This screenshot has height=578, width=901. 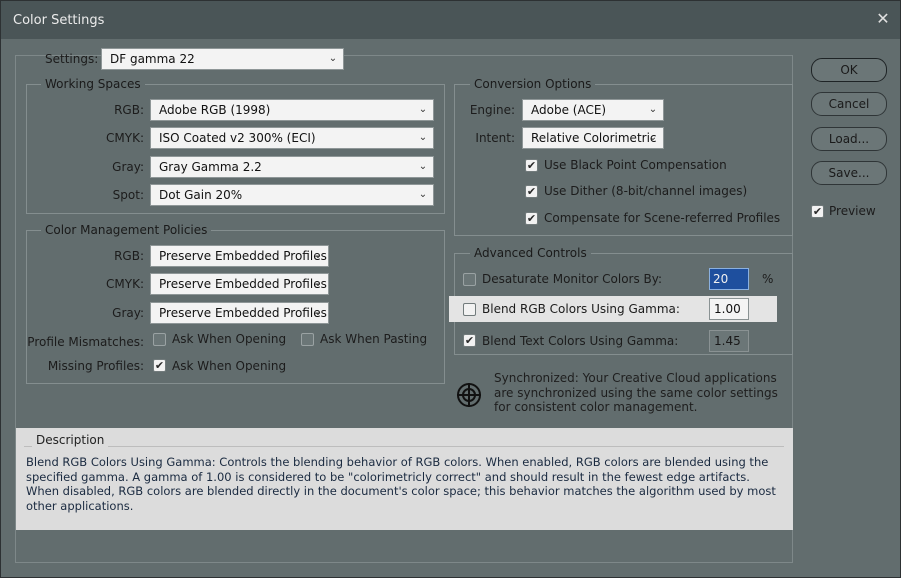 What do you see at coordinates (581, 309) in the screenshot?
I see `blend-rgb-label: Blend RGB Colors Using Gamma:` at bounding box center [581, 309].